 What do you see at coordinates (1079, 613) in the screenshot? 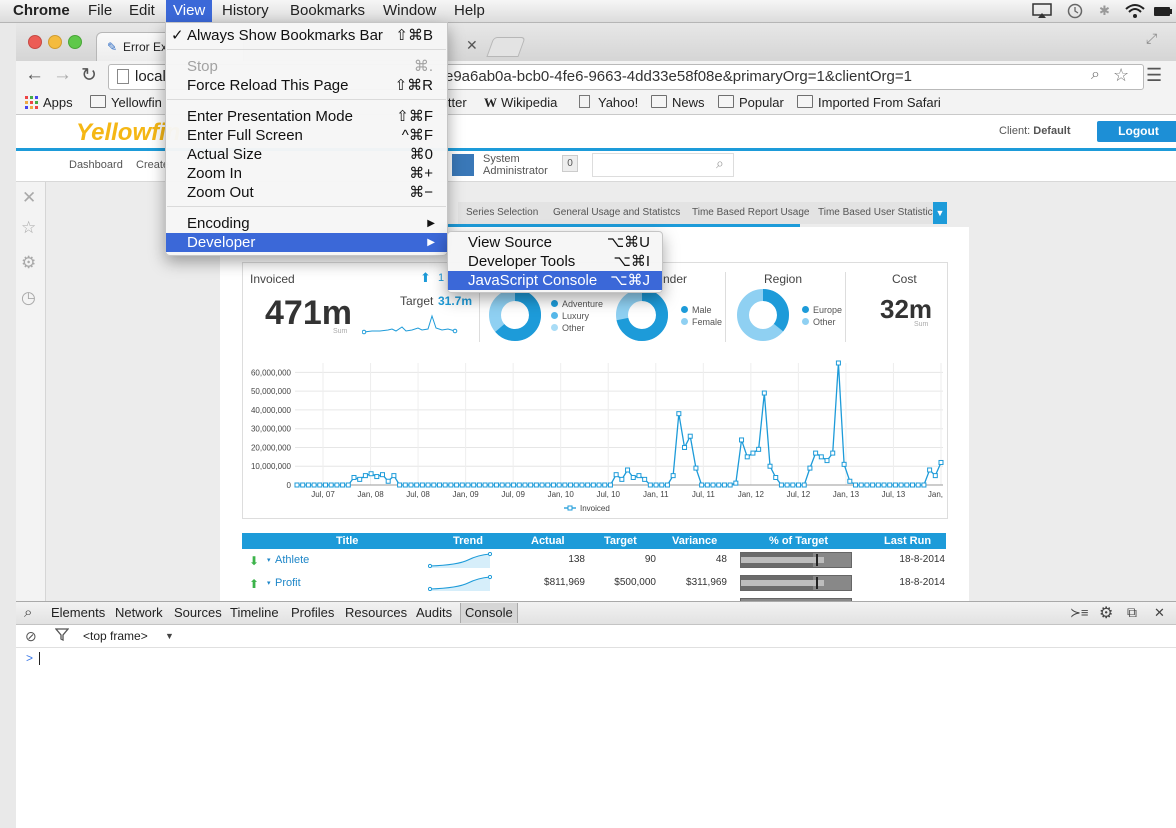
I see `drawer-toggle-icon: ≻≡` at bounding box center [1079, 613].